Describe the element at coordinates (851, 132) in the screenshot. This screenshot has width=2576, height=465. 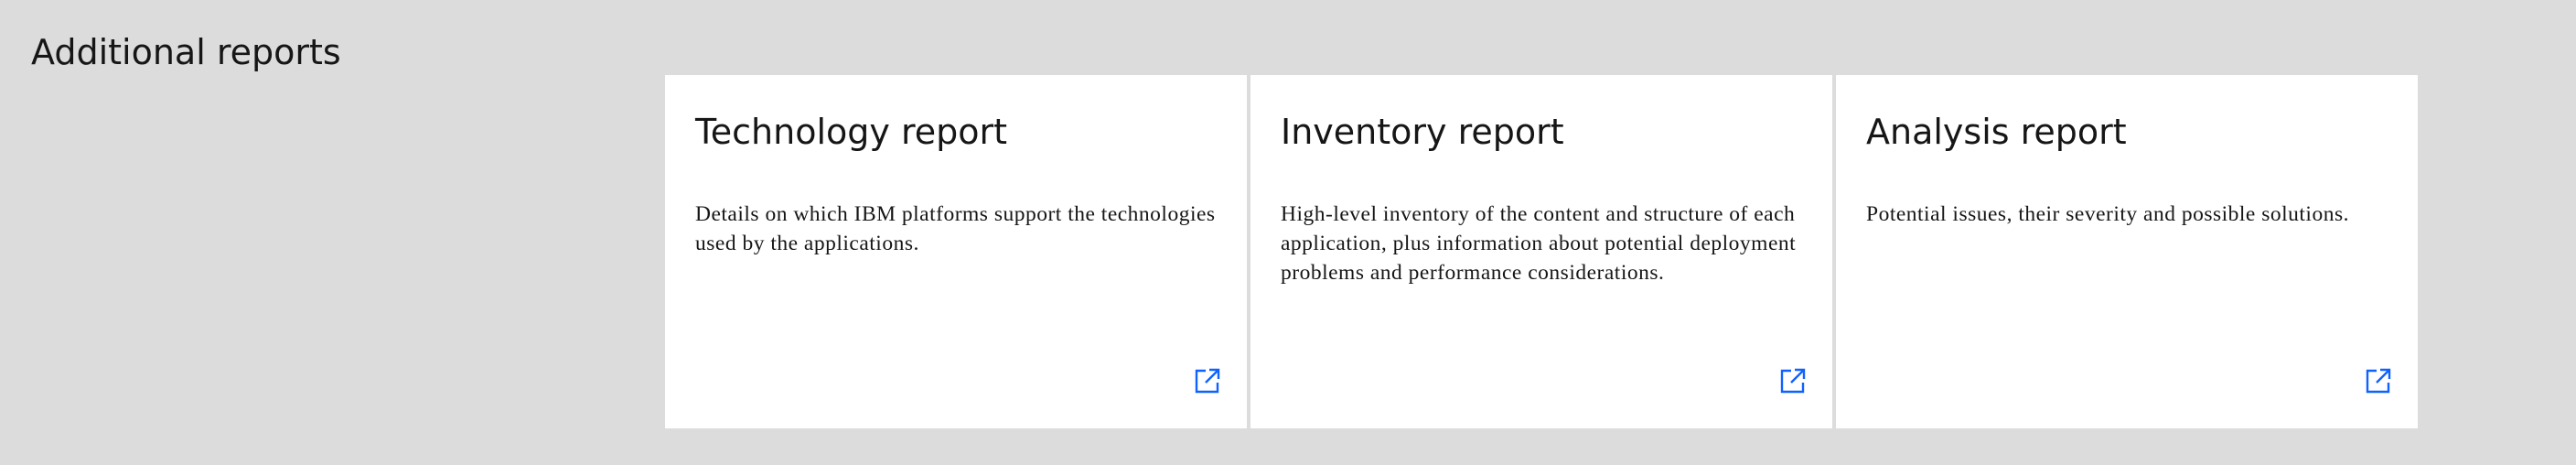
I see `card-title: Technology report` at that location.